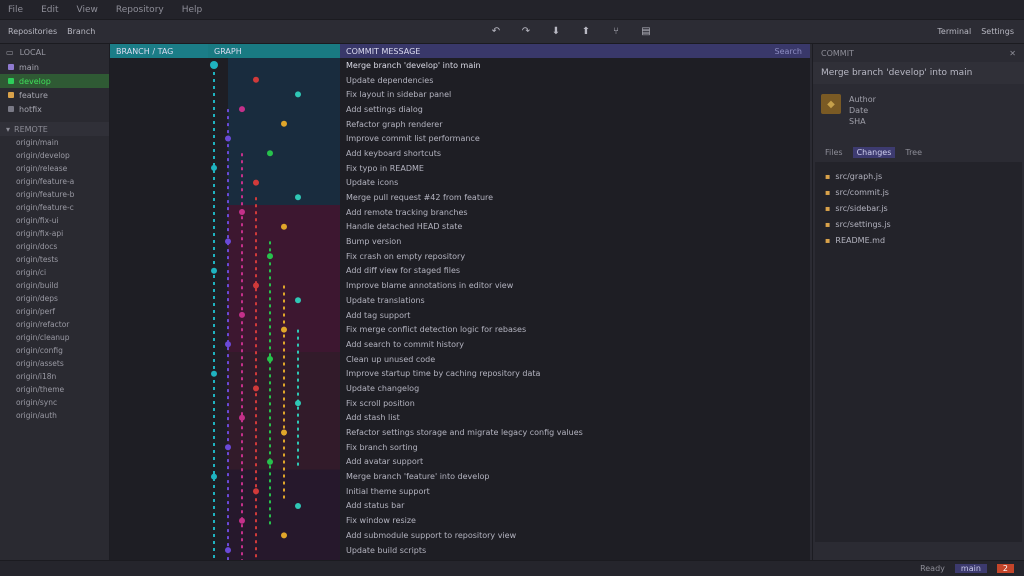  I want to click on tab-tree: Tree, so click(913, 152).